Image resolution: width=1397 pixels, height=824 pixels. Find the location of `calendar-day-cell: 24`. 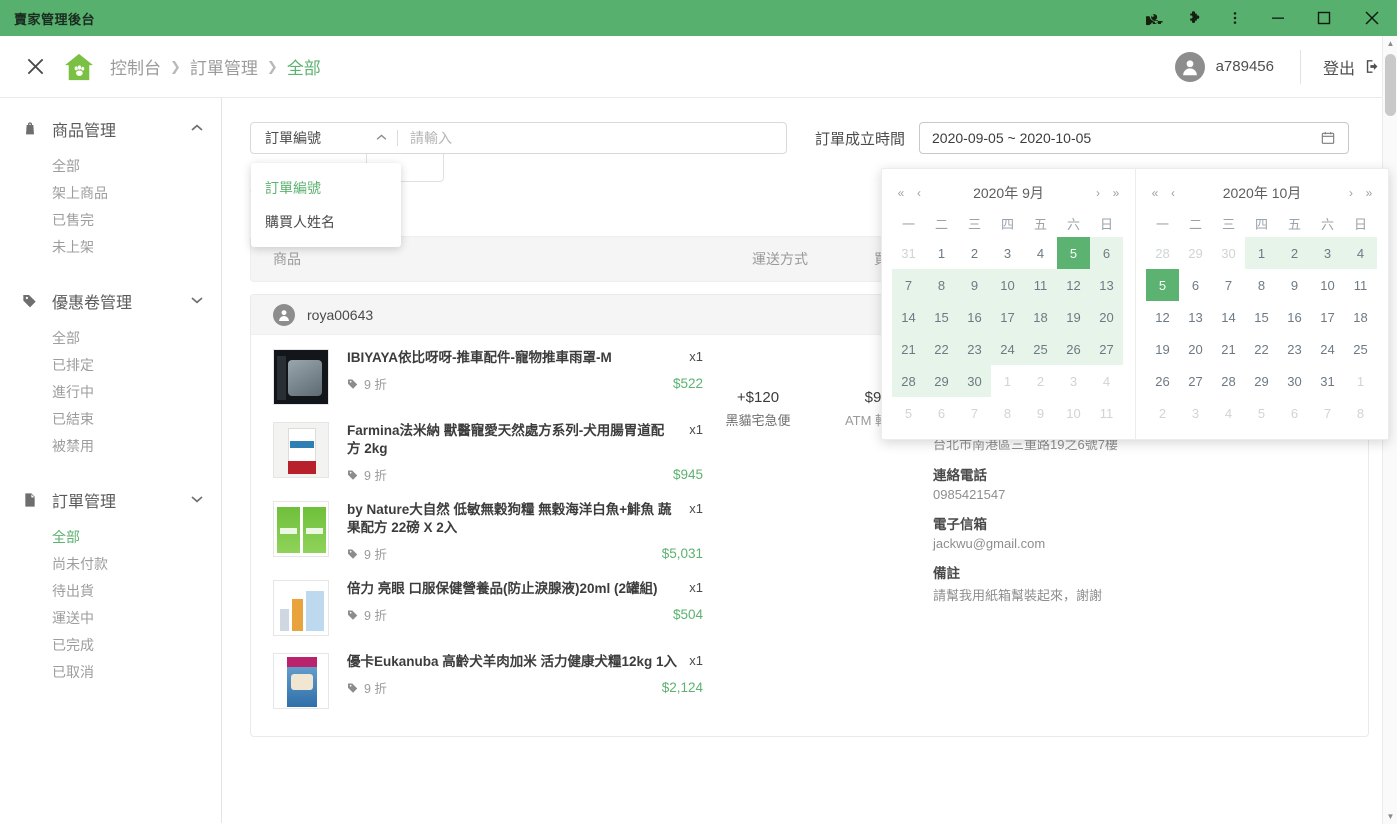

calendar-day-cell: 24 is located at coordinates (1007, 349).